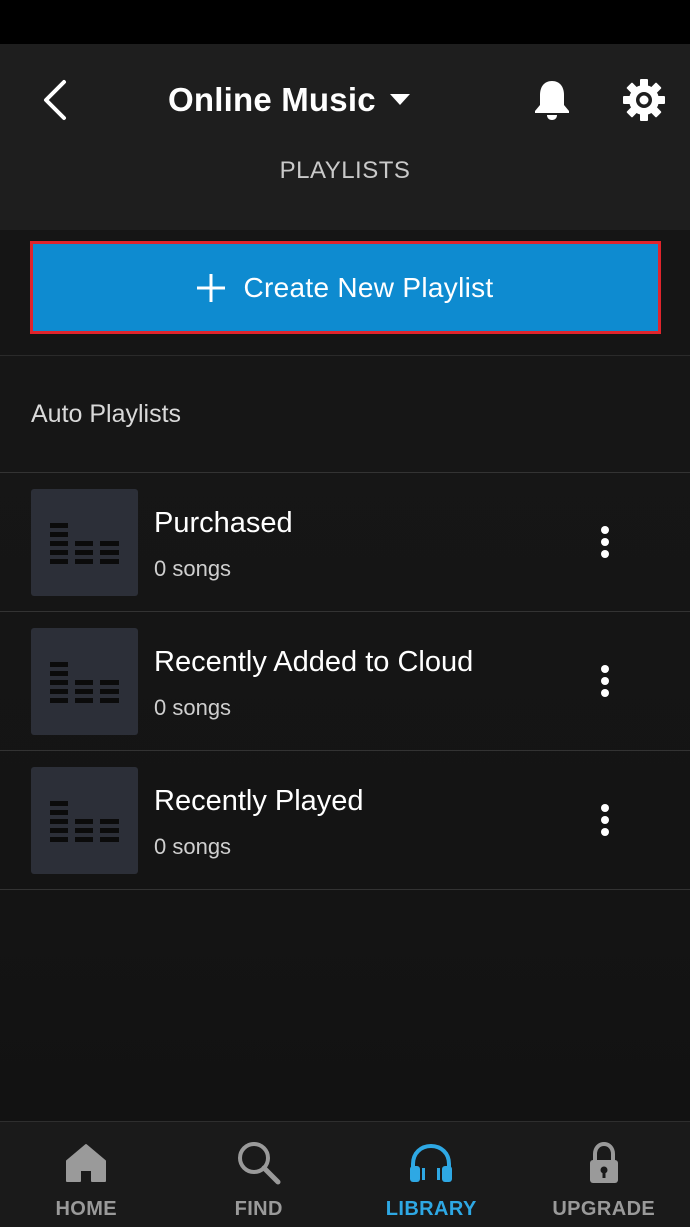 This screenshot has height=1227, width=690. I want to click on home-icon, so click(86, 1163).